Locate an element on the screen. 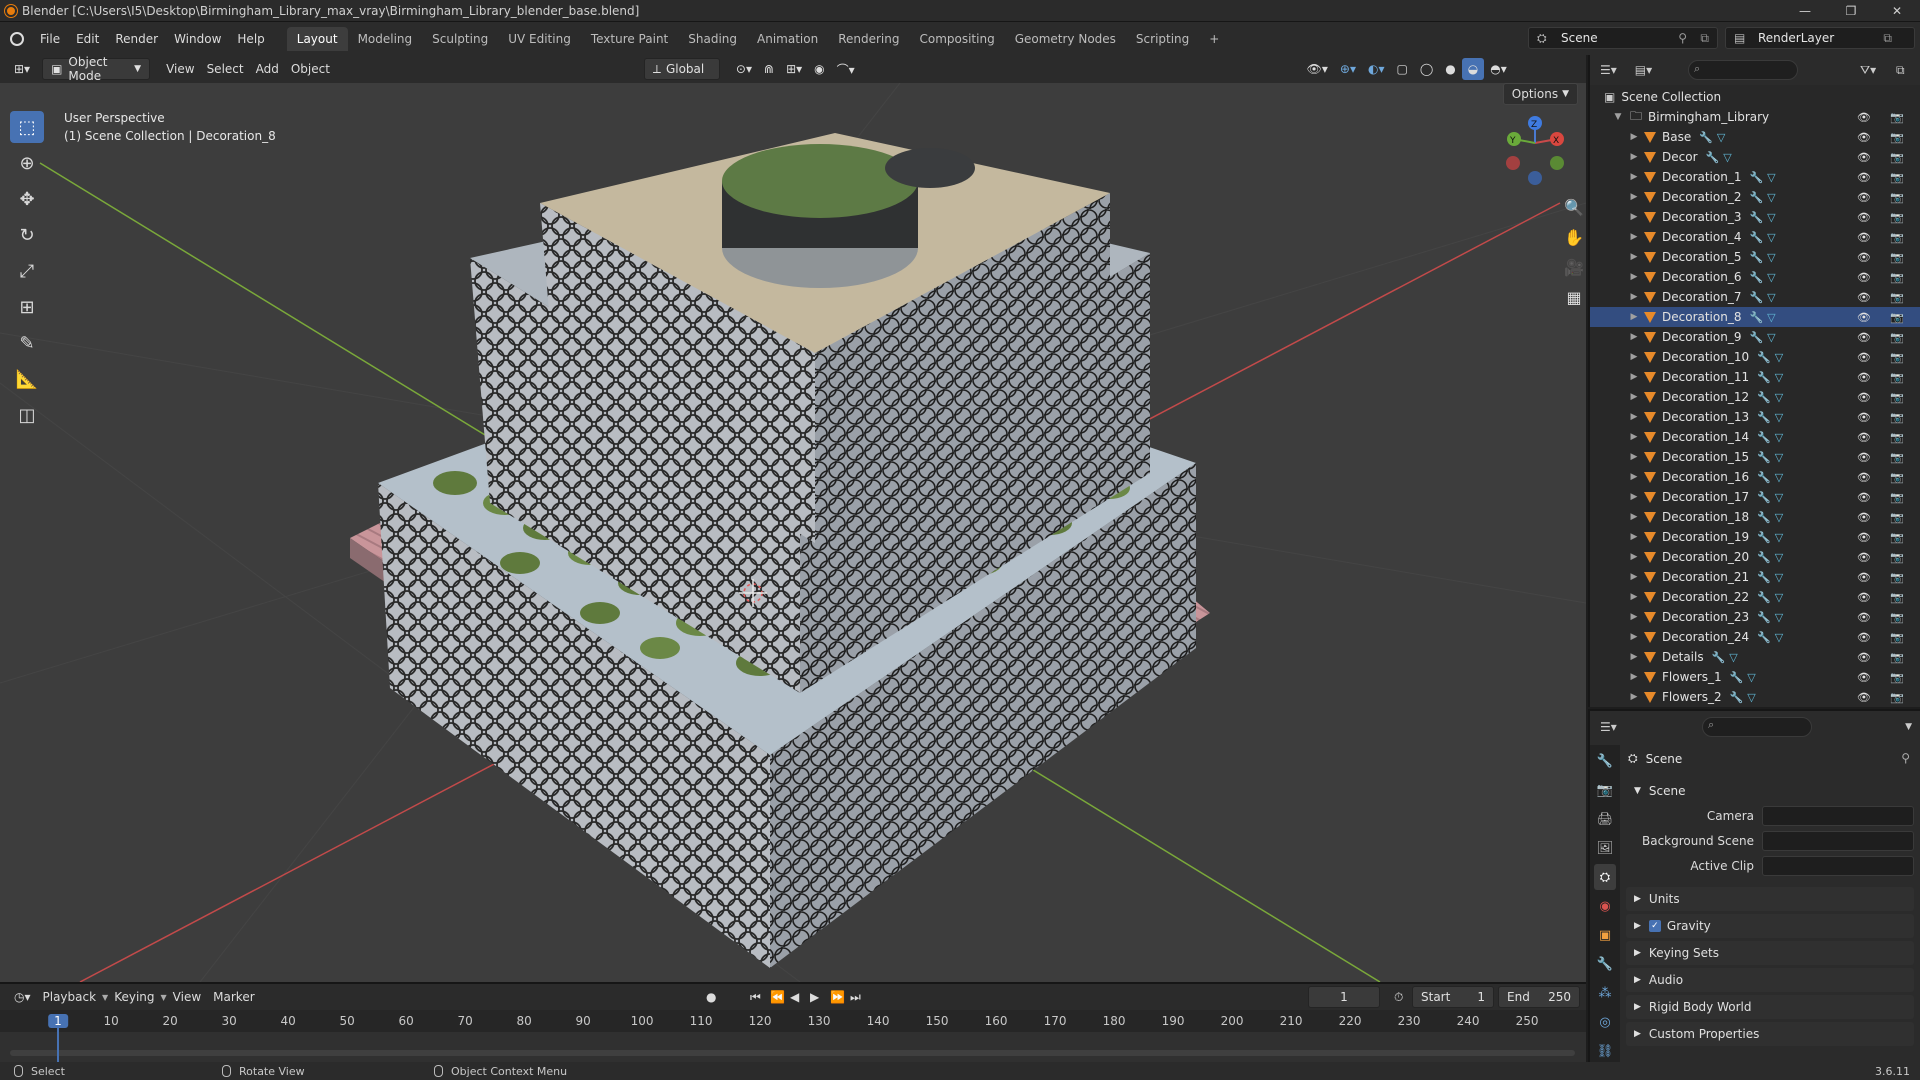  current-frame-field: 1 is located at coordinates (1344, 997).